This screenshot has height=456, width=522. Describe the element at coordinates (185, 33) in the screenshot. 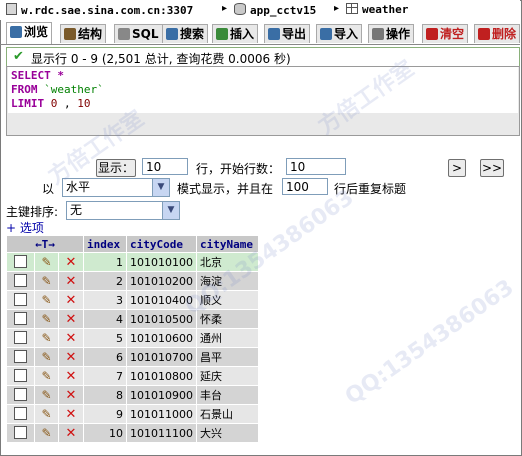

I see `tab-search: 搜索` at that location.